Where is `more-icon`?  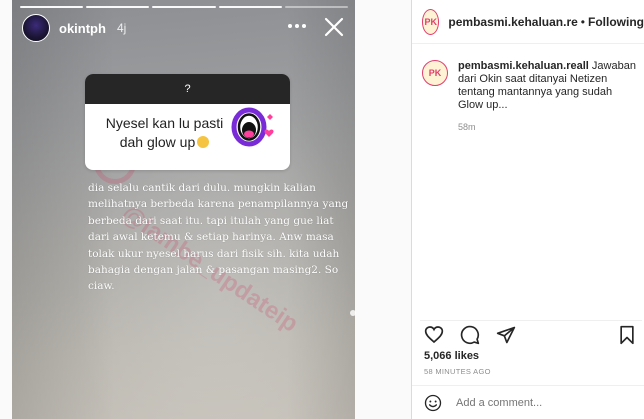
more-icon is located at coordinates (297, 26).